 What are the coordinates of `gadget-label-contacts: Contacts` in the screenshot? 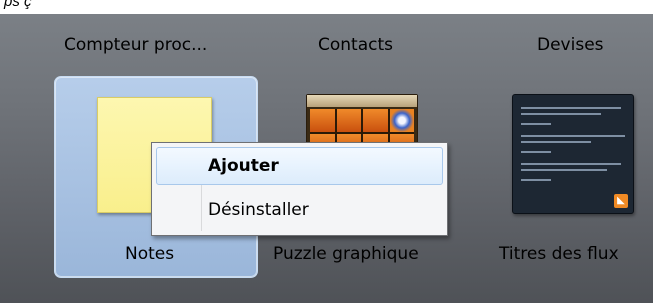 It's located at (355, 45).